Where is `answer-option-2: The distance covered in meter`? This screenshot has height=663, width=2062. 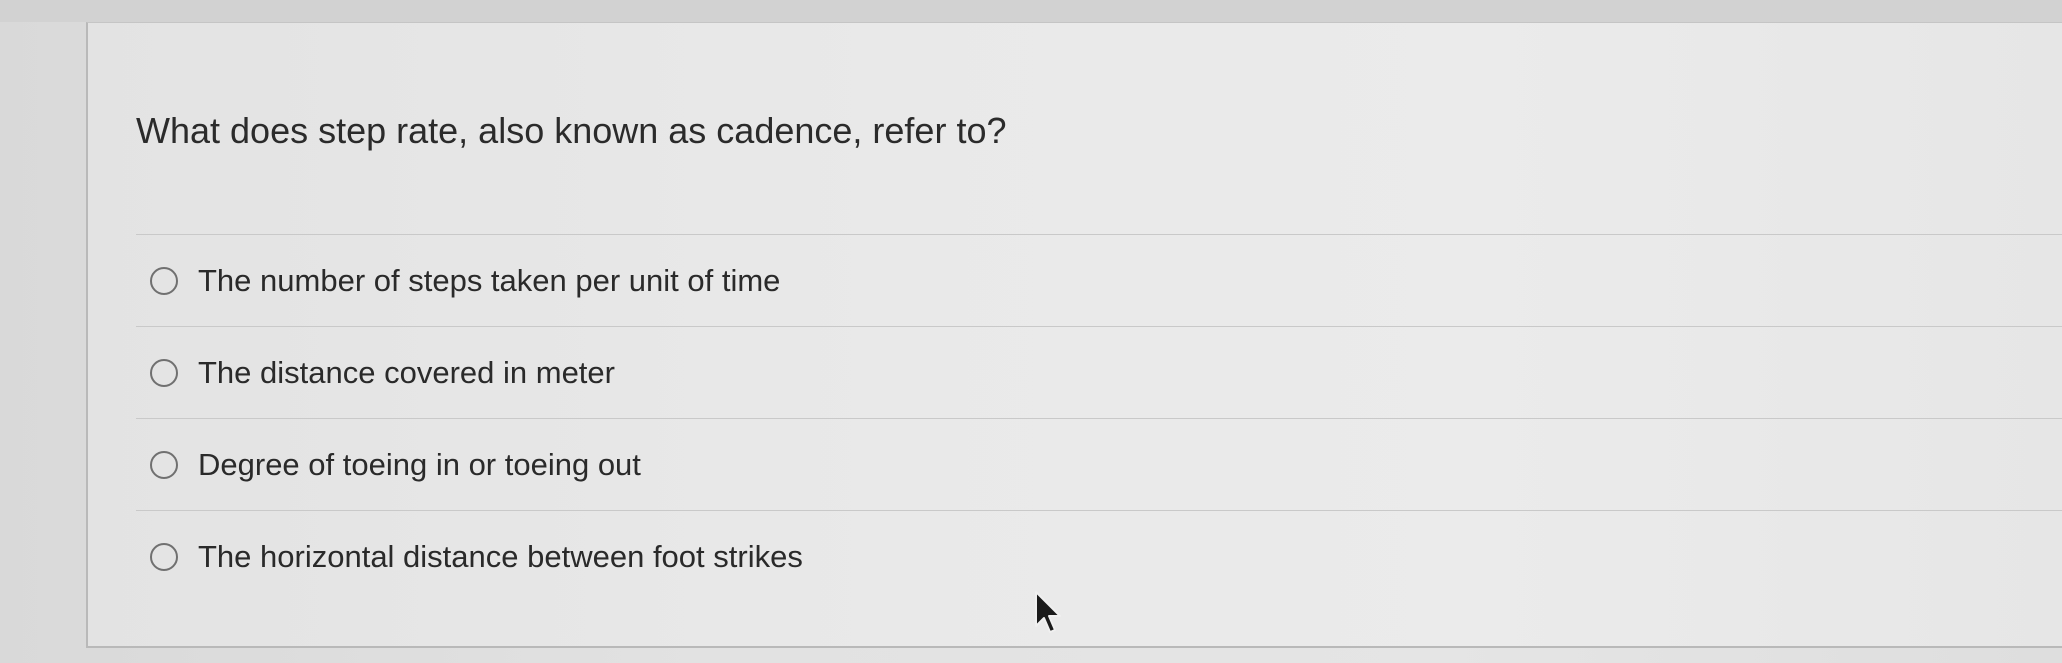 answer-option-2: The distance covered in meter is located at coordinates (1099, 373).